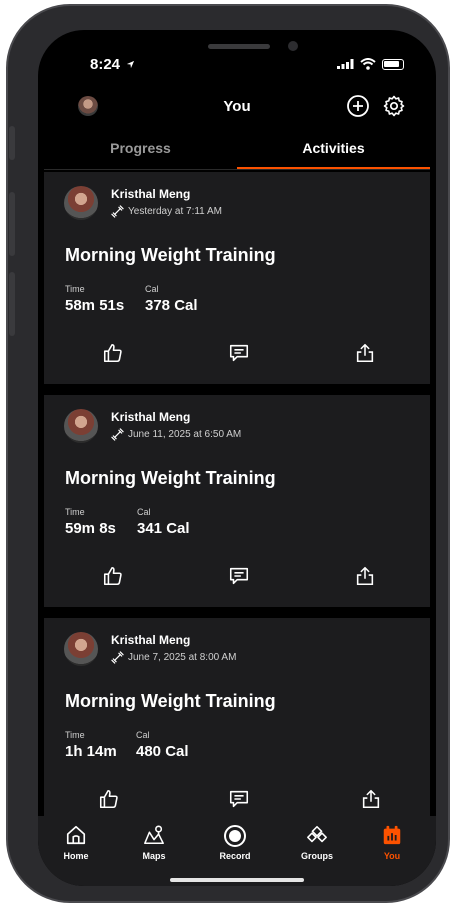 The width and height of the screenshot is (454, 907). I want to click on cellular-signal-icon, so click(345, 64).